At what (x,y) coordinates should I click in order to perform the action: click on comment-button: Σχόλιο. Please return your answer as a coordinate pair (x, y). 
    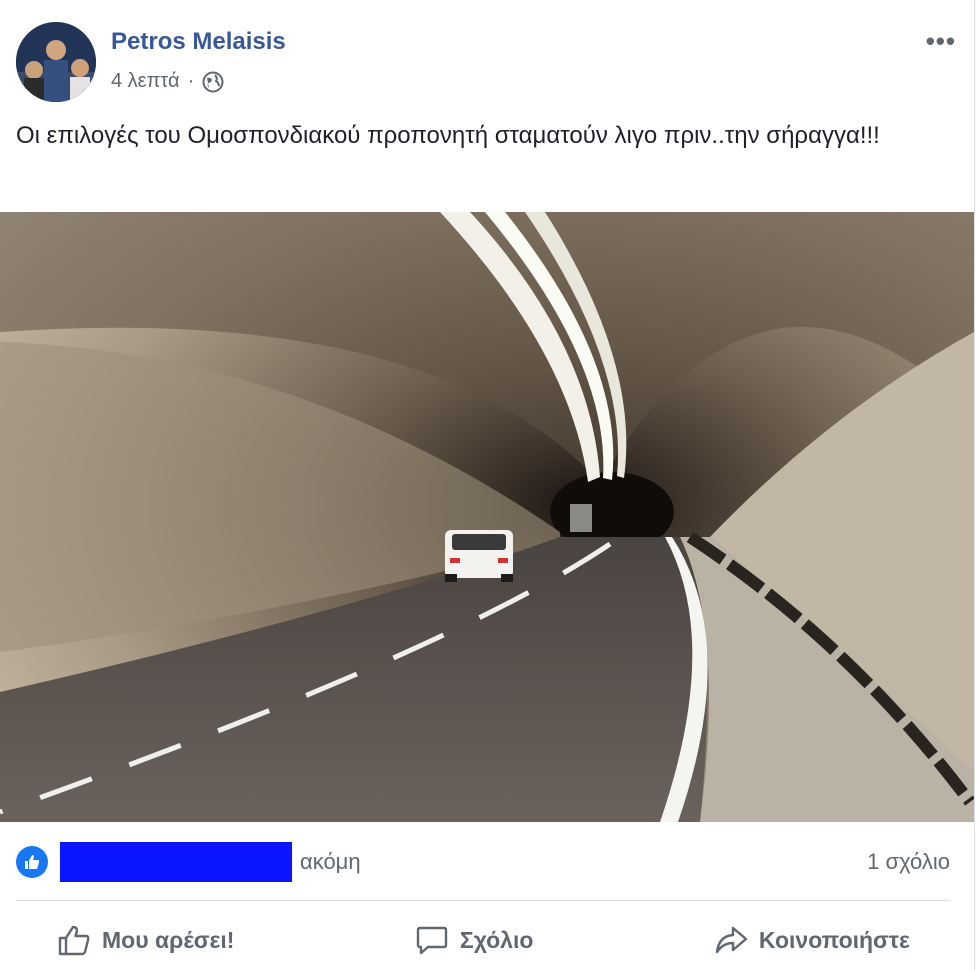
    Looking at the image, I should click on (474, 940).